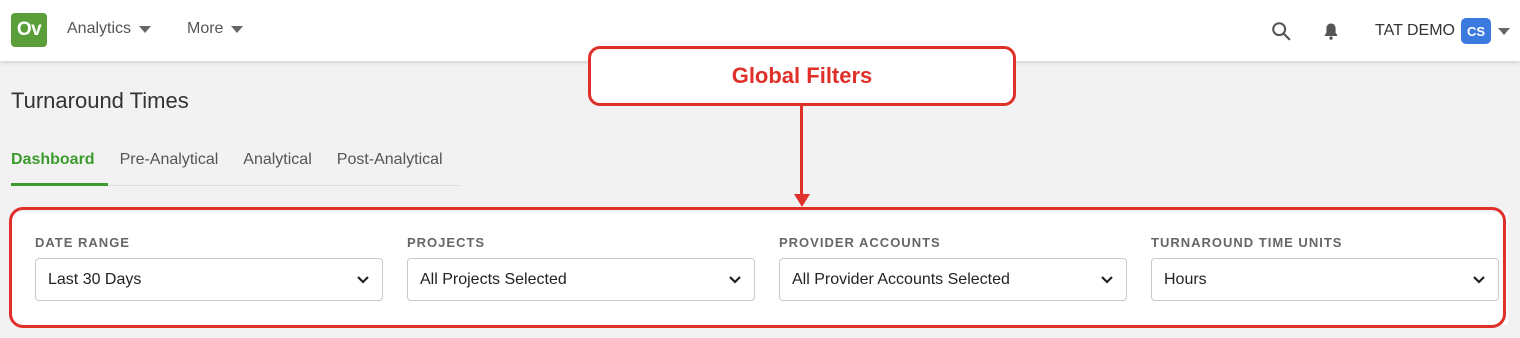 This screenshot has width=1520, height=338. I want to click on filter-projects: PROJECTS All Projects Selected, so click(581, 268).